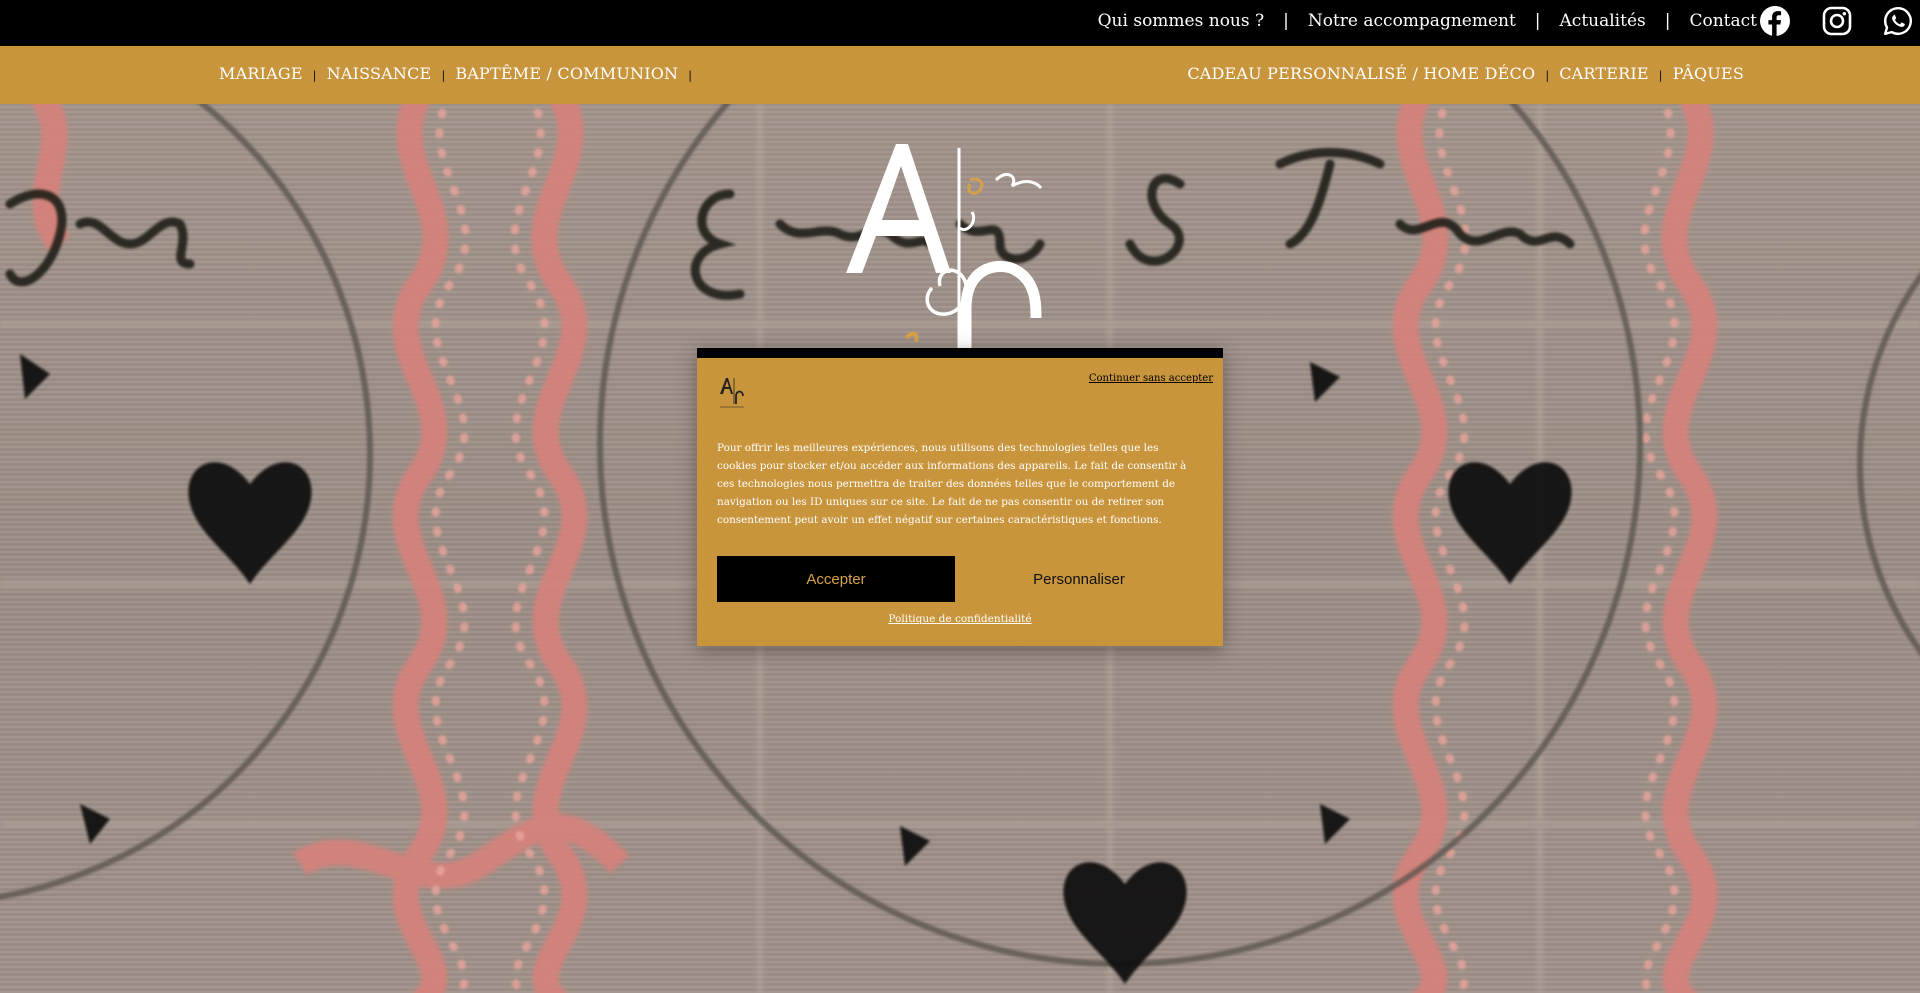 The width and height of the screenshot is (1920, 993). Describe the element at coordinates (951, 243) in the screenshot. I see `site-logo` at that location.